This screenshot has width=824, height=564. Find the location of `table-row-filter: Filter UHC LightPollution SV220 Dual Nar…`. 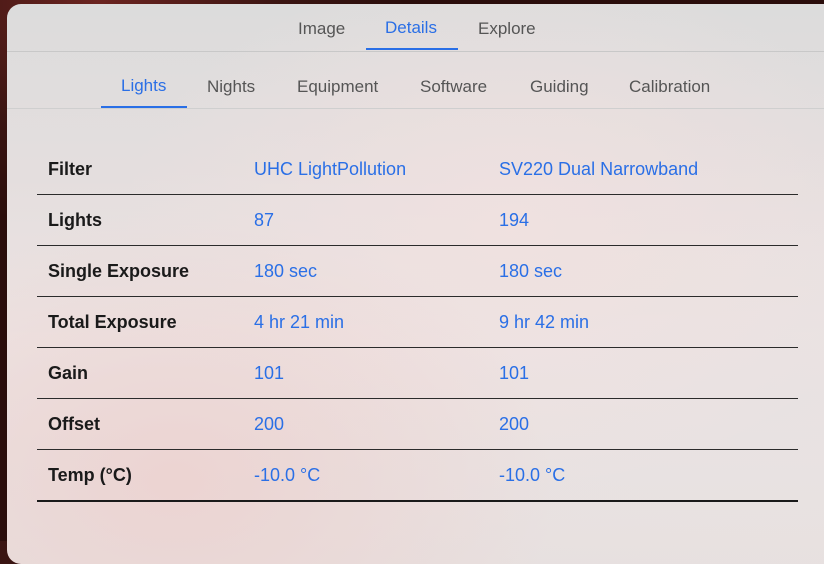

table-row-filter: Filter UHC LightPollution SV220 Dual Nar… is located at coordinates (417, 169).